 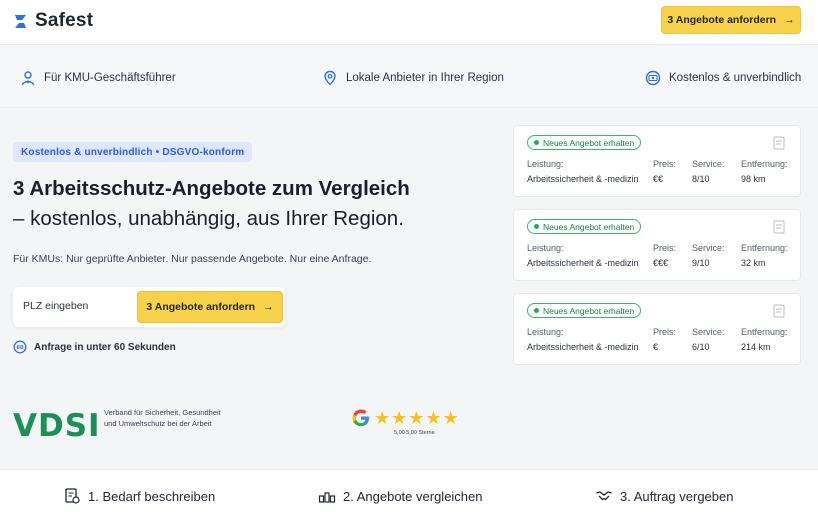 What do you see at coordinates (677, 496) in the screenshot?
I see `step-label: 3. Auftrag vergeben` at bounding box center [677, 496].